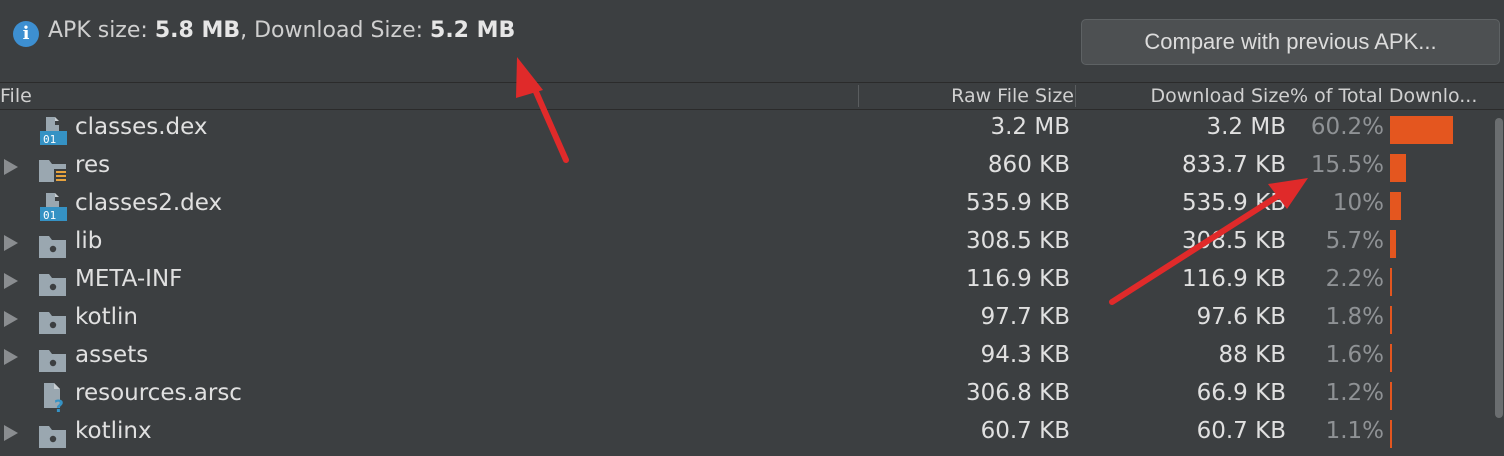 Image resolution: width=1504 pixels, height=456 pixels. I want to click on raw-file-size: 97.7 KB, so click(1025, 317).